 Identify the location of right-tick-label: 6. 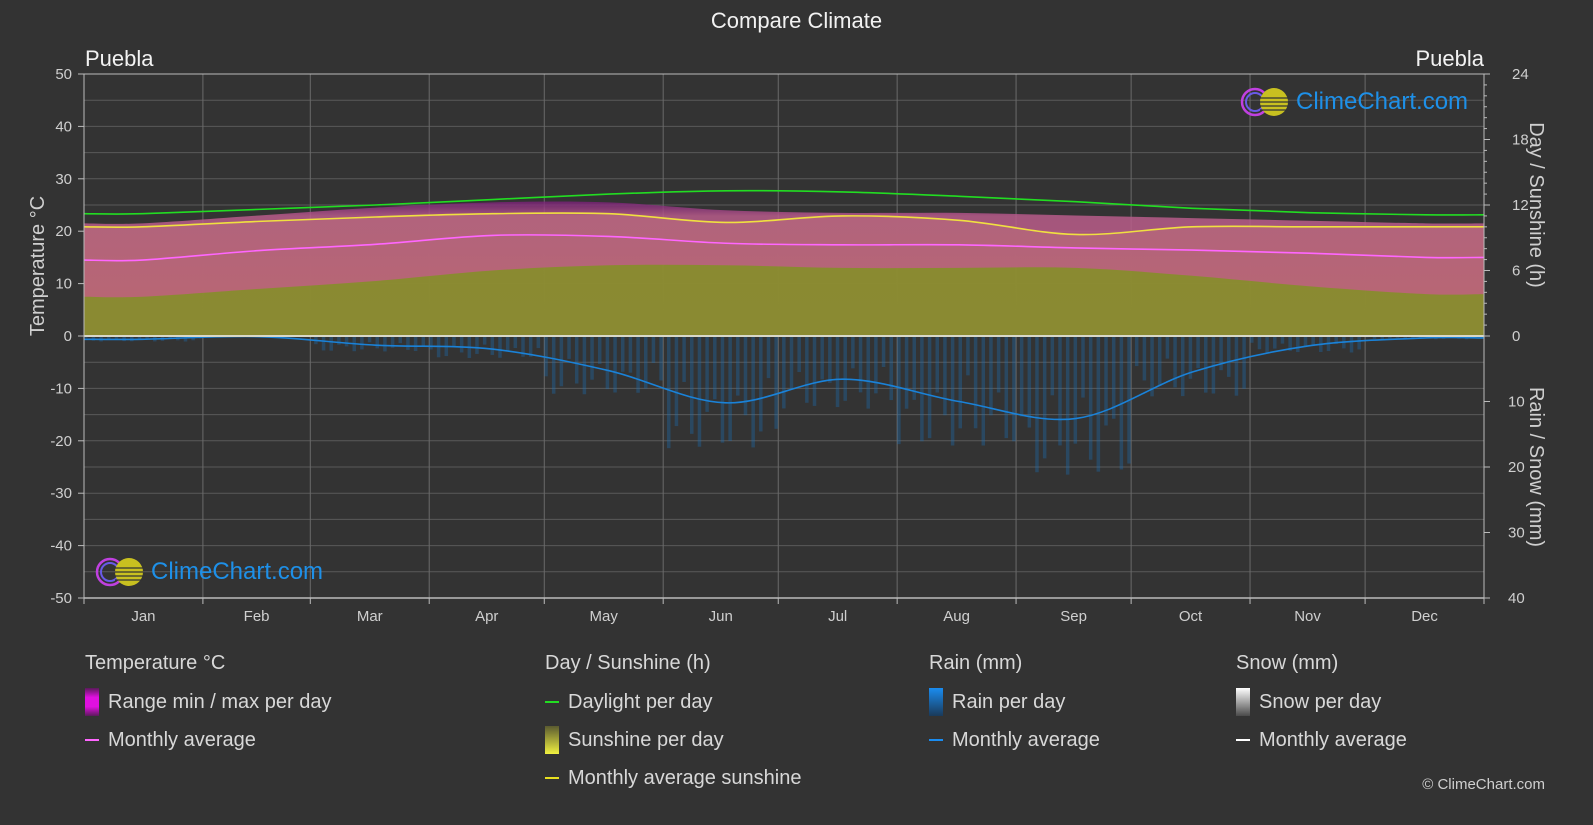
(1516, 271).